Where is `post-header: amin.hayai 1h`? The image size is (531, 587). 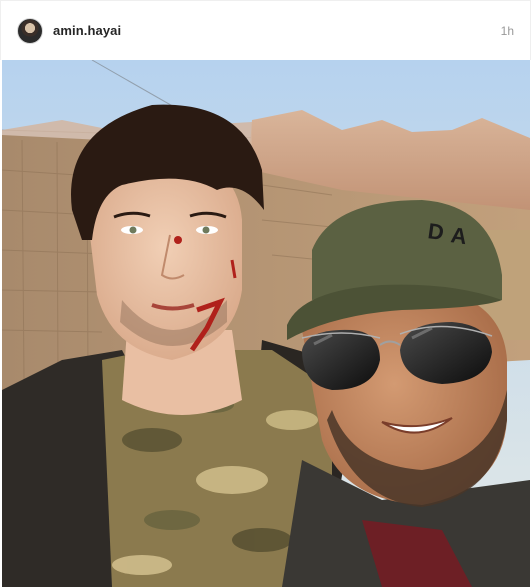
post-header: amin.hayai 1h is located at coordinates (265, 30).